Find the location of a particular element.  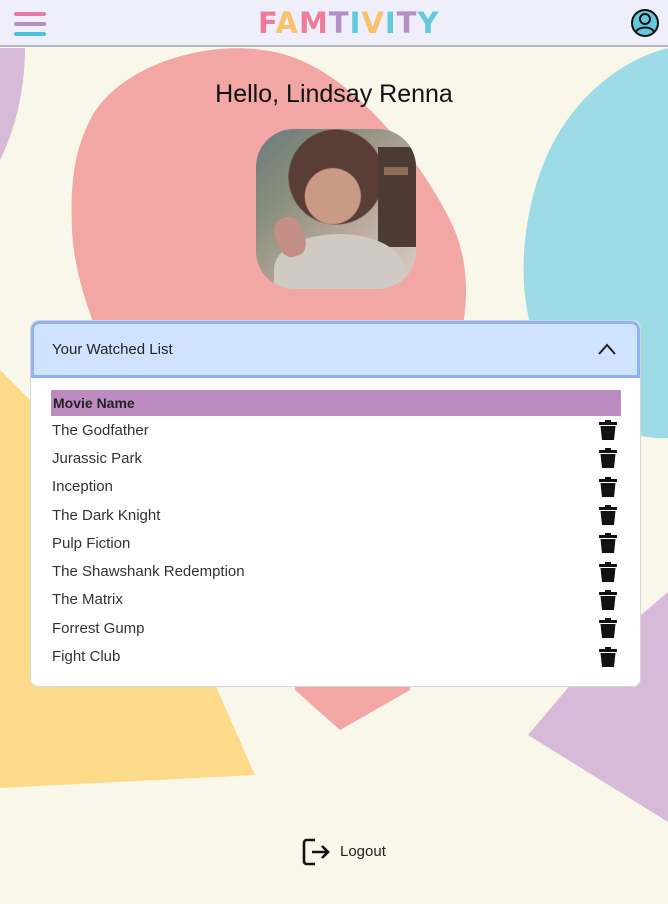

user-circle-icon is located at coordinates (645, 23).